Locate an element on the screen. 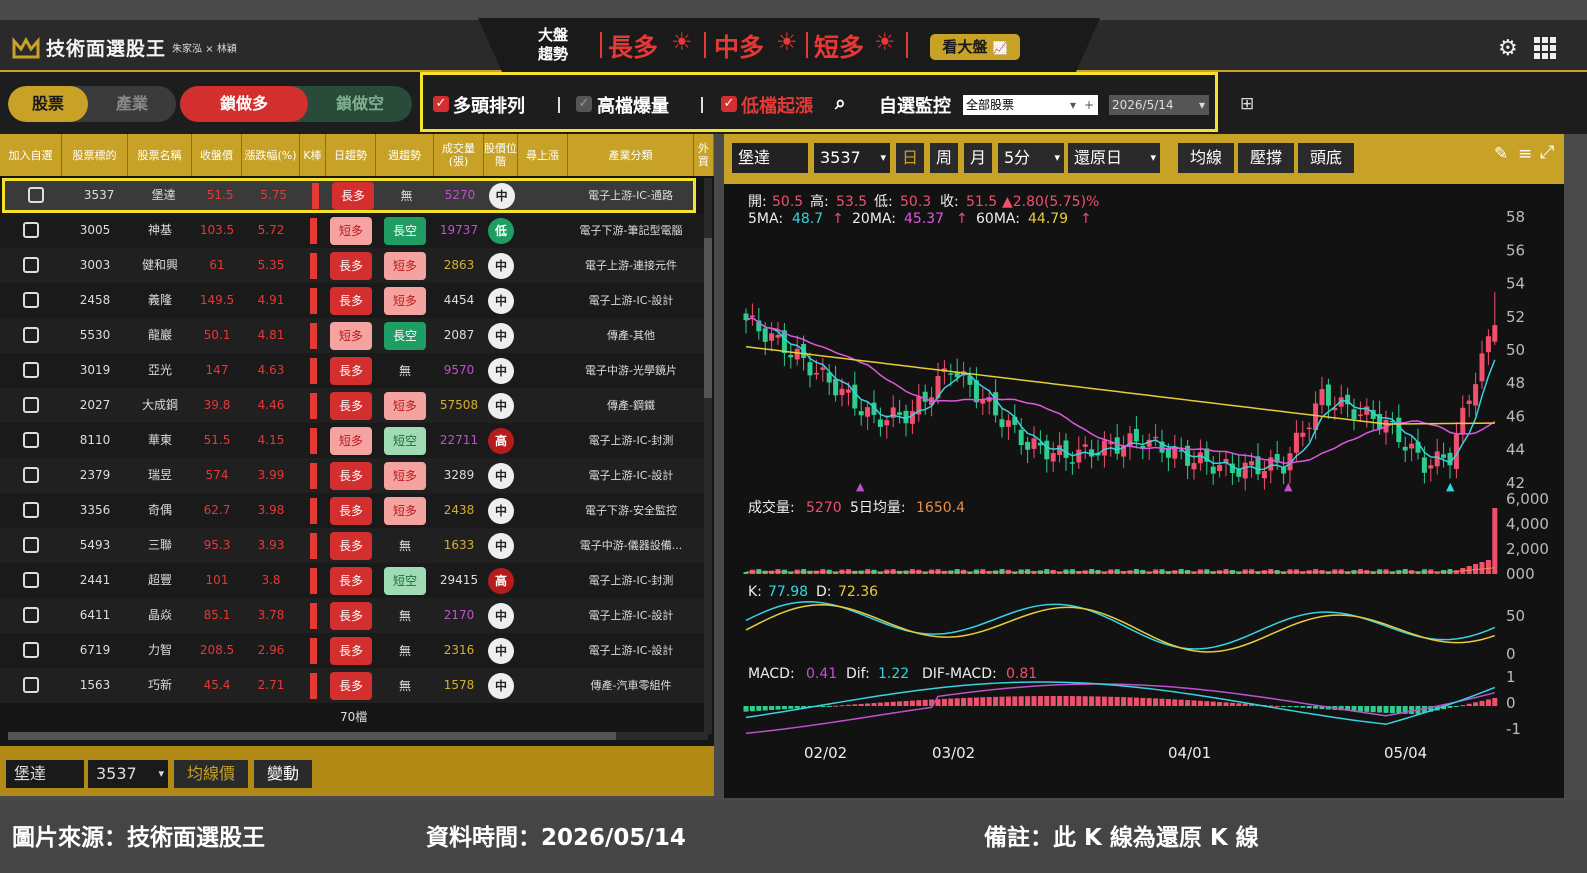 Image resolution: width=1587 pixels, height=873 pixels. filter-2-checkbox: ✓ is located at coordinates (584, 104).